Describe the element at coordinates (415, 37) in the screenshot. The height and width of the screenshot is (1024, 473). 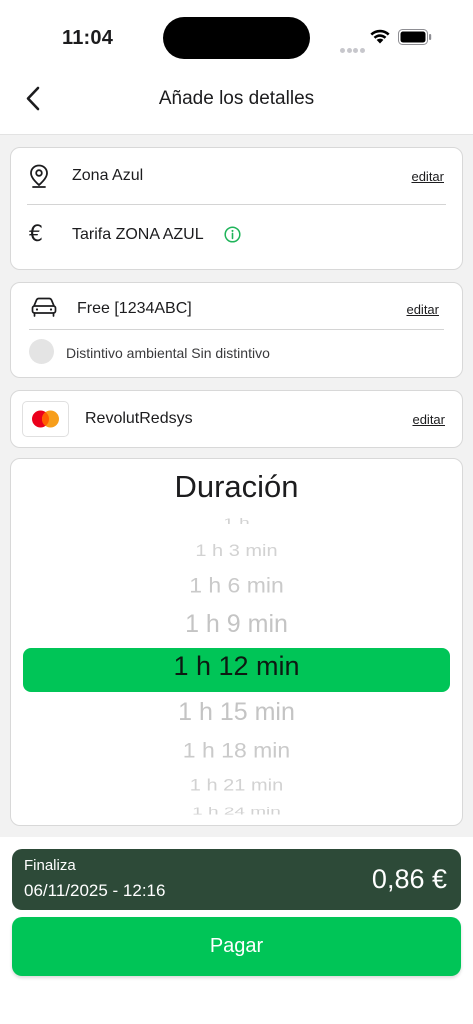
I see `battery-icon` at that location.